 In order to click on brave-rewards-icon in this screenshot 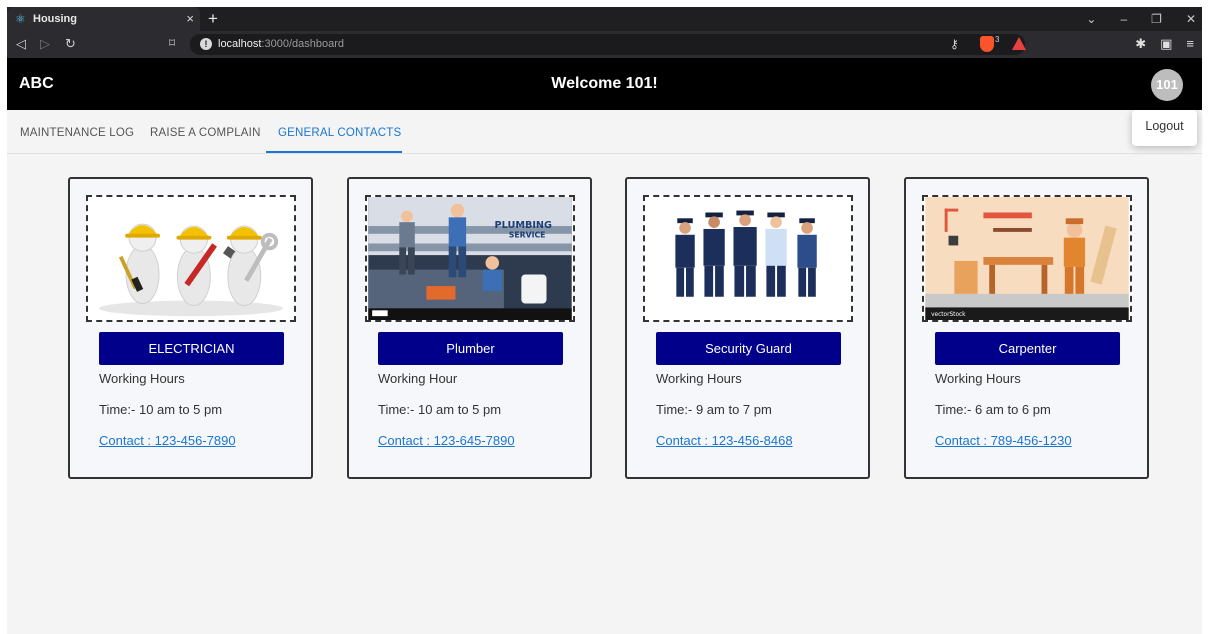, I will do `click(1019, 43)`.